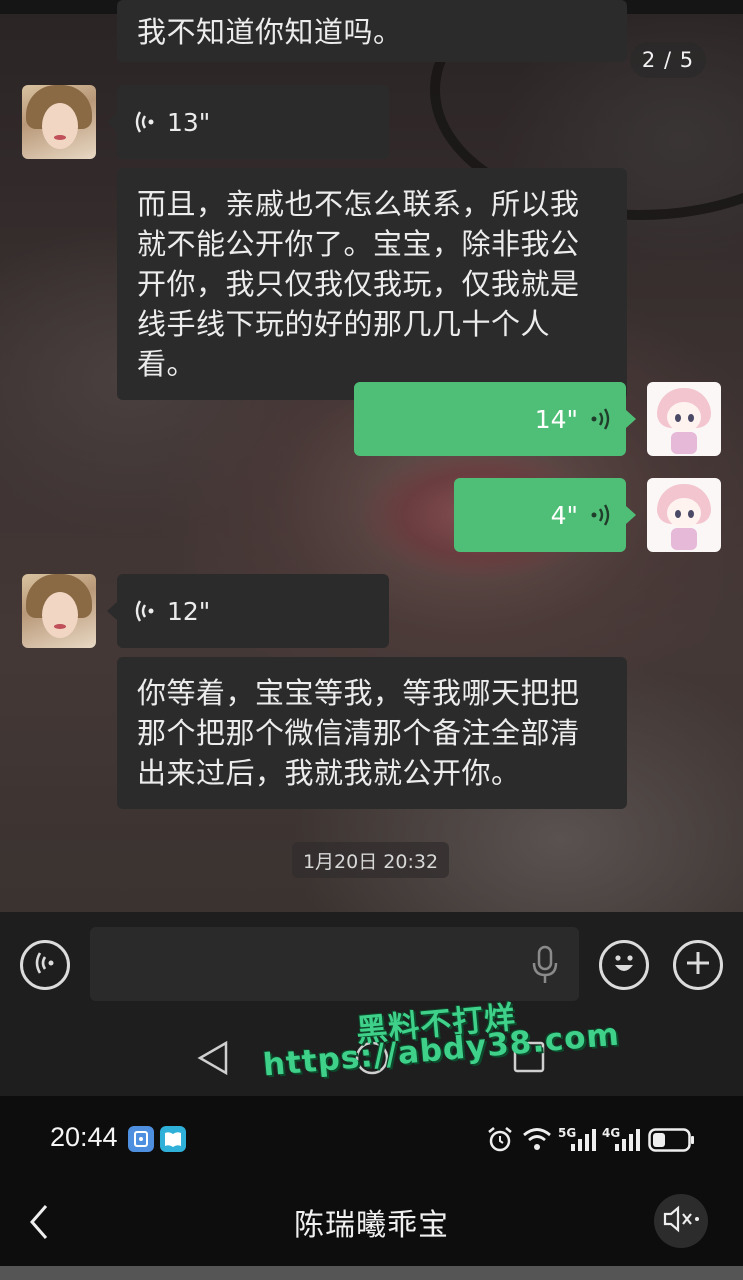 The height and width of the screenshot is (1280, 743). I want to click on chat-input-bar, so click(371, 965).